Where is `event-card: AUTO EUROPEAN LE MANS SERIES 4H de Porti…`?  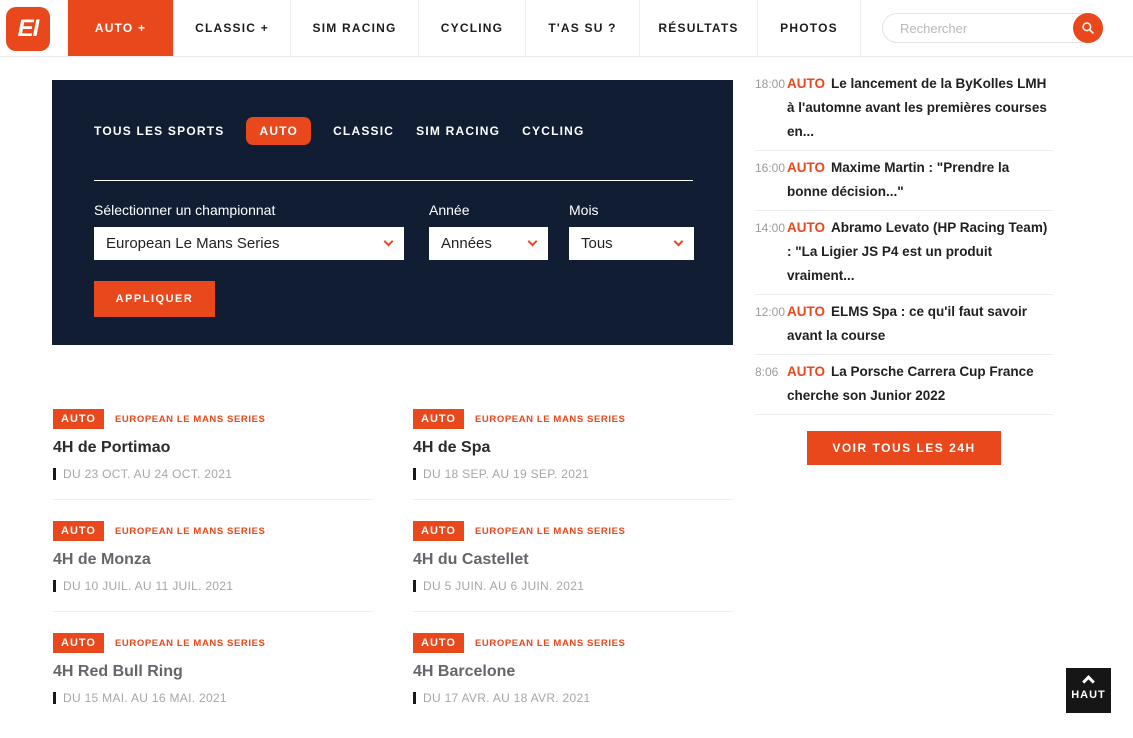 event-card: AUTO EUROPEAN LE MANS SERIES 4H de Porti… is located at coordinates (213, 458).